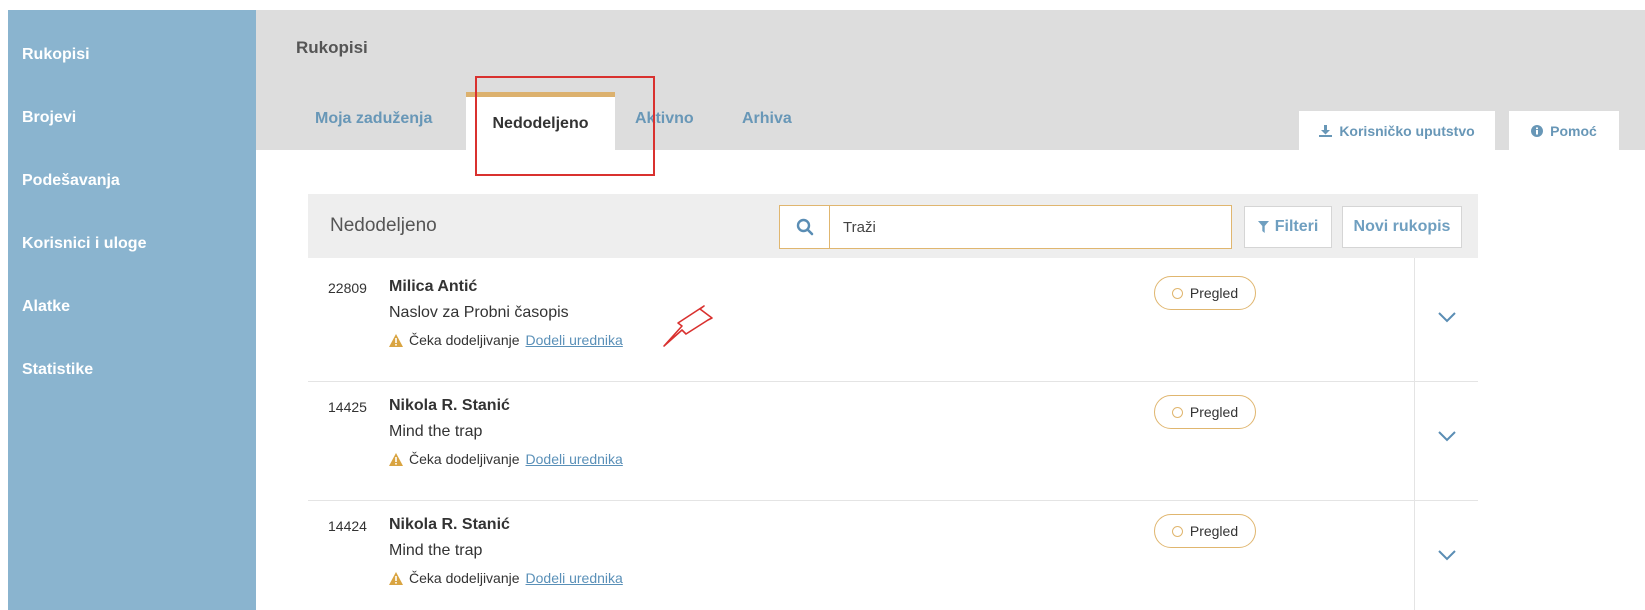 This screenshot has height=610, width=1645. Describe the element at coordinates (132, 356) in the screenshot. I see `sidebar-item-statistike: Statistike` at that location.